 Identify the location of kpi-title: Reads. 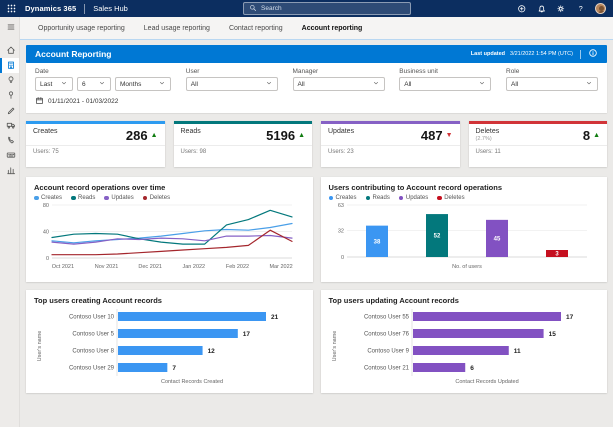
(190, 131).